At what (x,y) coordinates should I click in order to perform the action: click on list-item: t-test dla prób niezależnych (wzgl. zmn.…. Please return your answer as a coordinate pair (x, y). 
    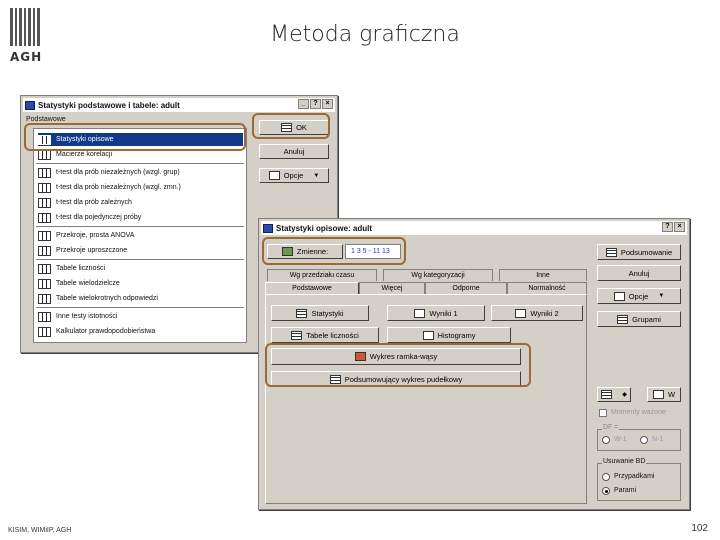
    Looking at the image, I should click on (109, 187).